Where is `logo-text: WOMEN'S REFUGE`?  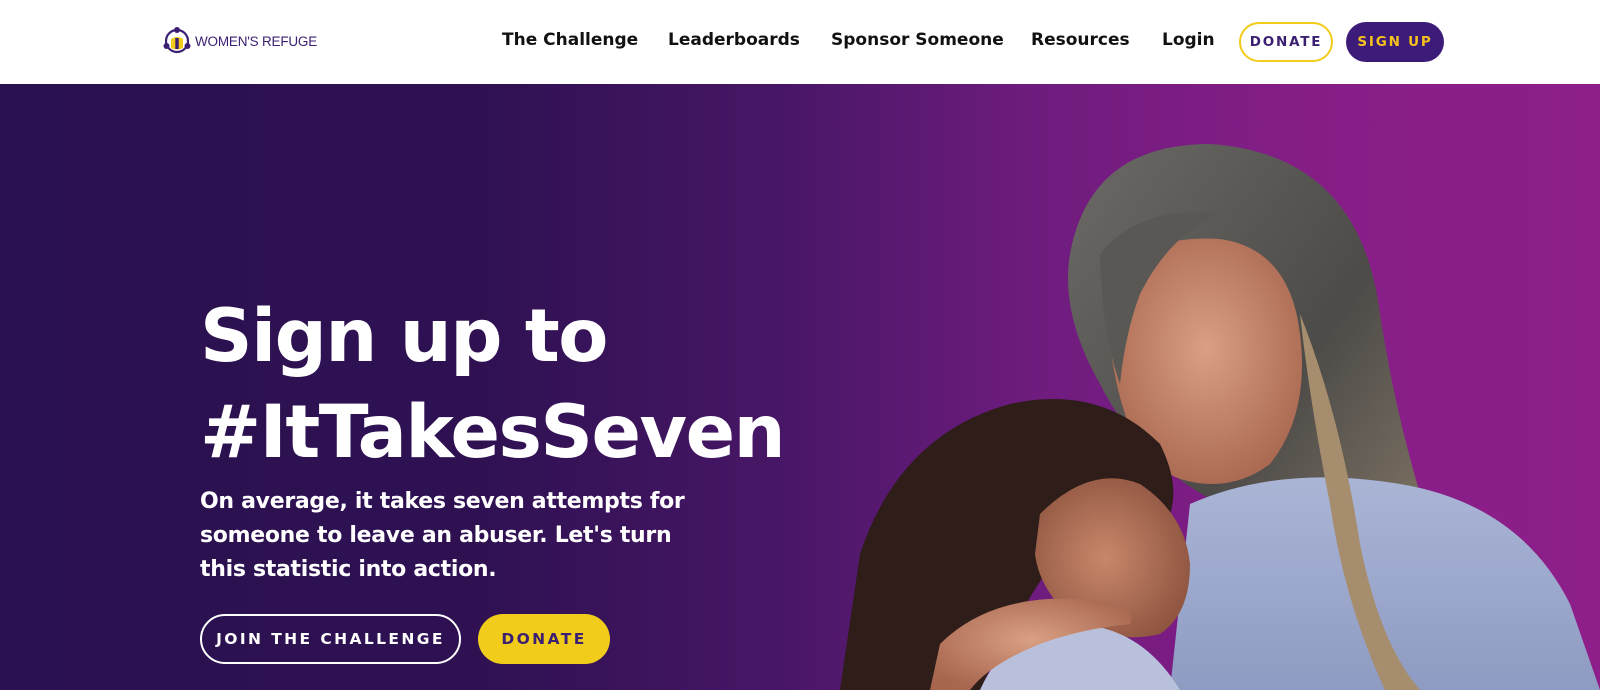
logo-text: WOMEN'S REFUGE is located at coordinates (256, 41).